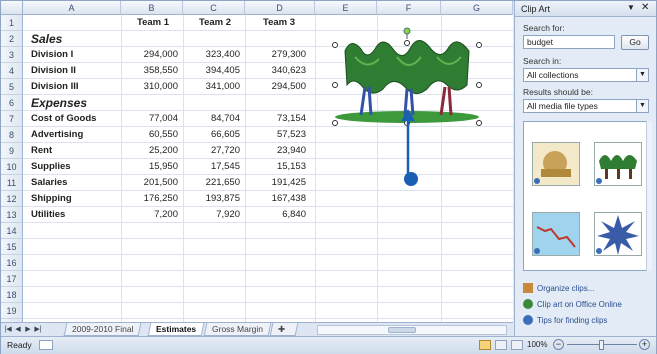 The image size is (657, 354). Describe the element at coordinates (556, 164) in the screenshot. I see `clip-result-money-bag` at that location.